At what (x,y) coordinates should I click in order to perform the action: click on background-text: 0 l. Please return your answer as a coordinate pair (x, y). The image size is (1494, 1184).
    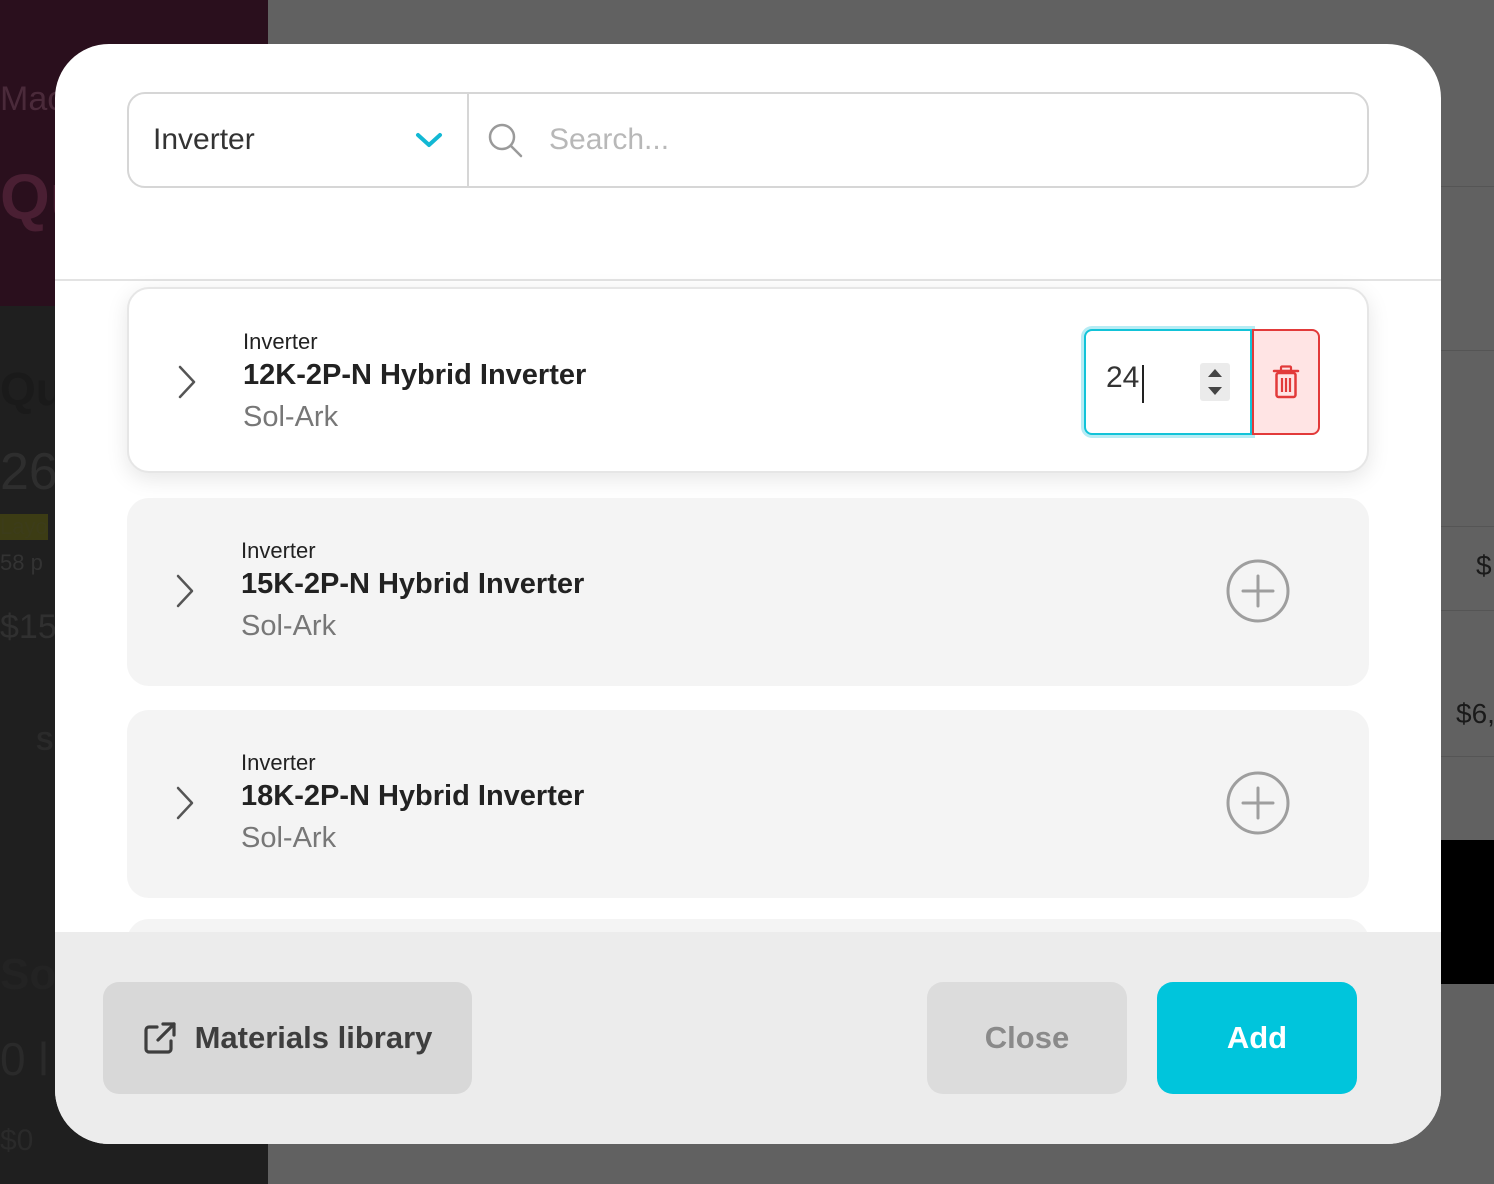
    Looking at the image, I should click on (24, 1059).